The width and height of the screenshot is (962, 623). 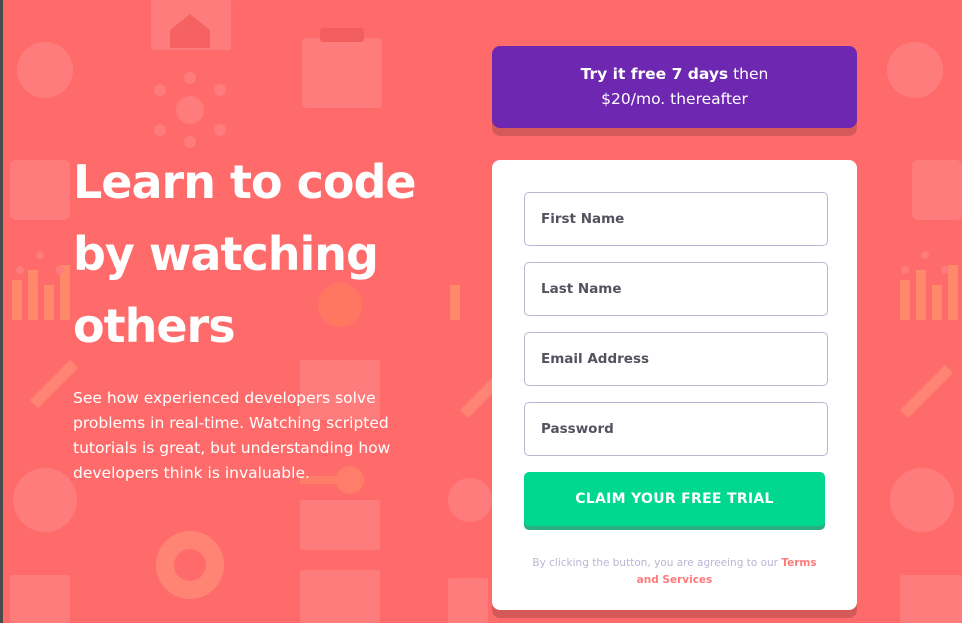 What do you see at coordinates (1, 311) in the screenshot?
I see `window-edge` at bounding box center [1, 311].